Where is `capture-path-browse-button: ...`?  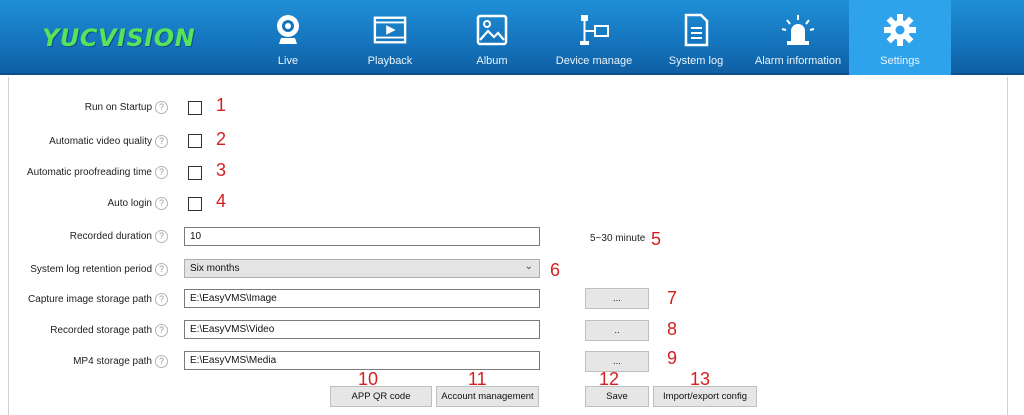 capture-path-browse-button: ... is located at coordinates (617, 298).